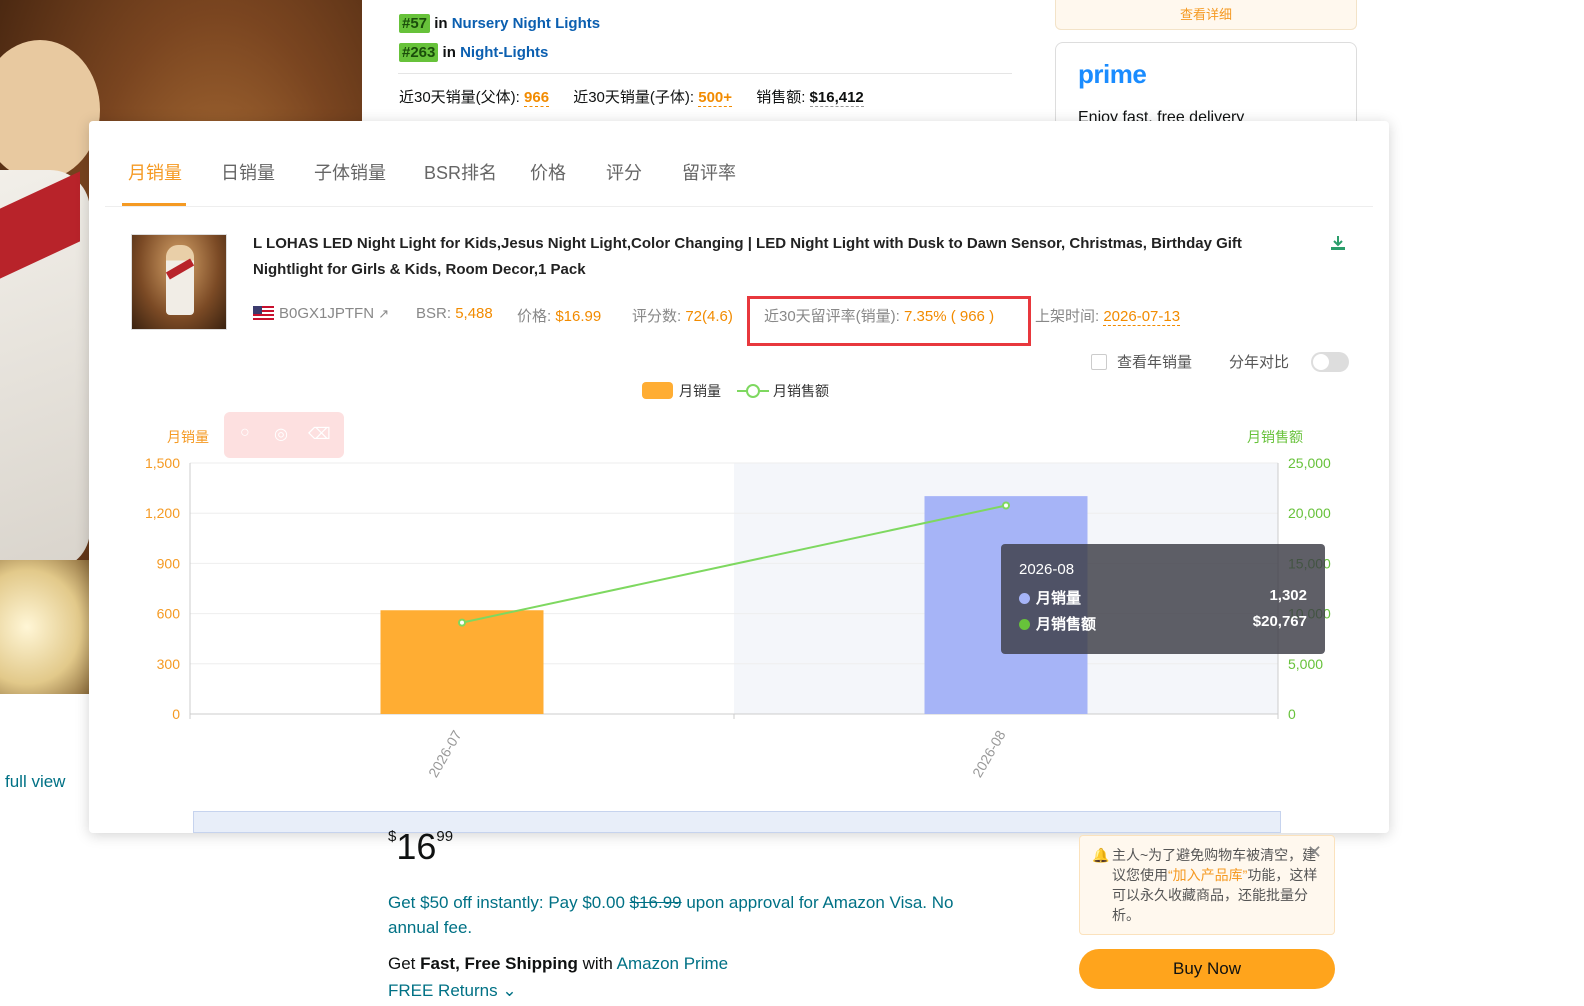 This screenshot has width=1584, height=1006. I want to click on right-axis-tick-label: 0, so click(1292, 714).